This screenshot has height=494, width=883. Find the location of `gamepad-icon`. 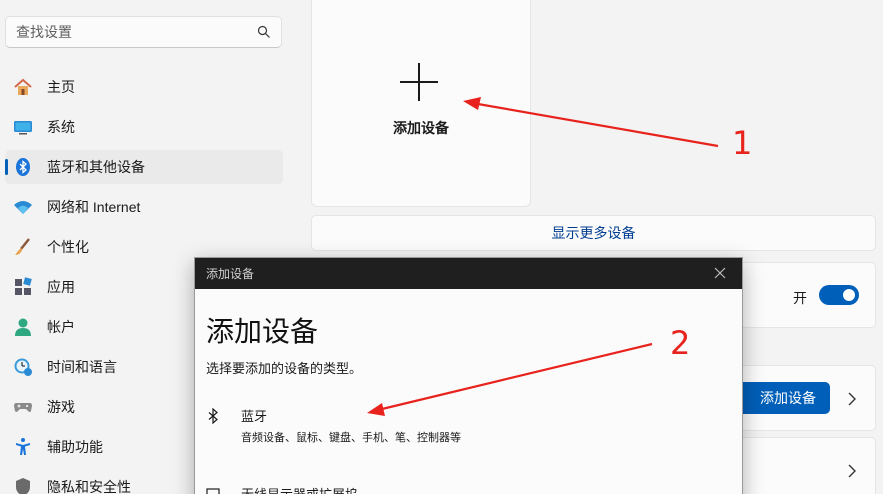

gamepad-icon is located at coordinates (23, 407).